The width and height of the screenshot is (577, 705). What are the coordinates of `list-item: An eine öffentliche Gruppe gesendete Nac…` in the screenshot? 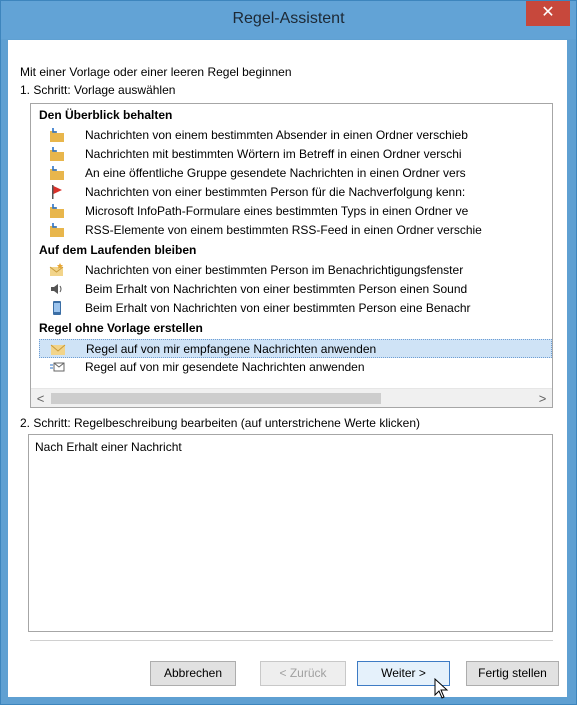 It's located at (300, 173).